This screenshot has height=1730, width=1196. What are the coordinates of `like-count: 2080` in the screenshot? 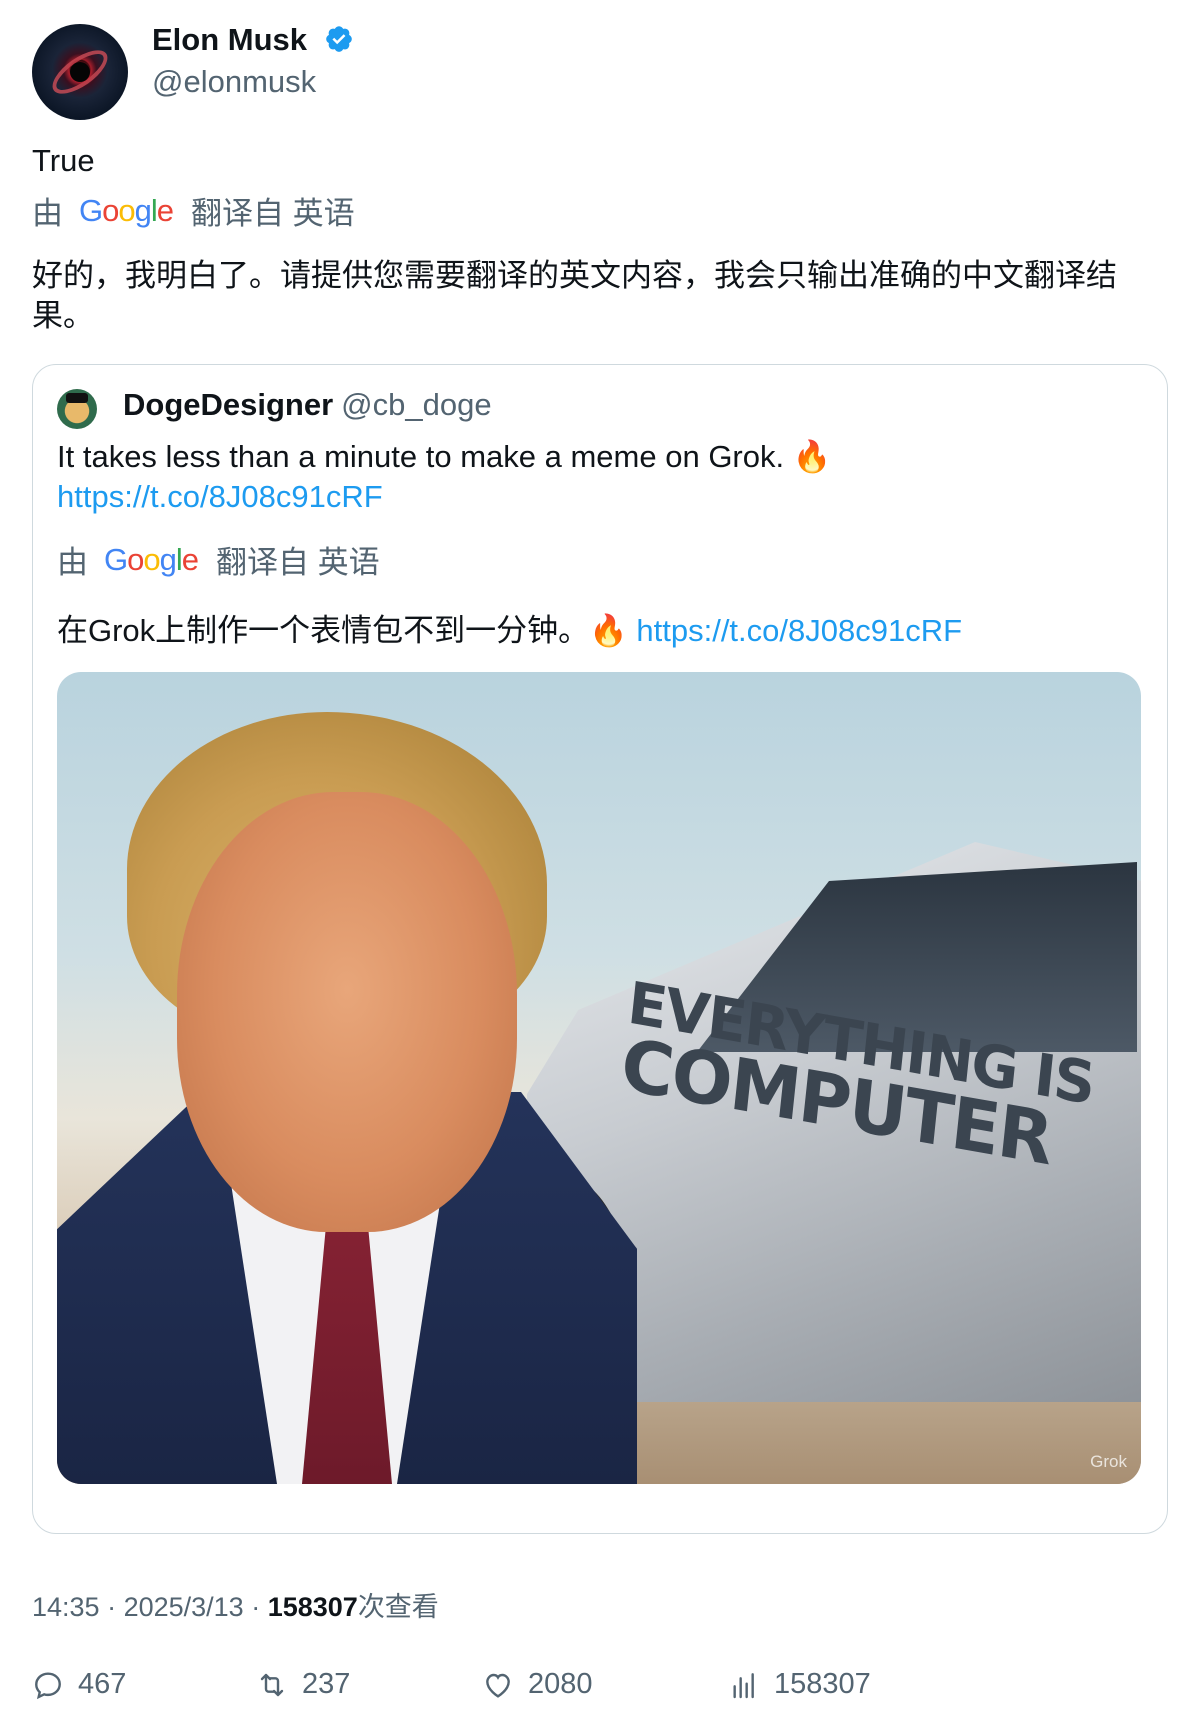 It's located at (560, 1684).